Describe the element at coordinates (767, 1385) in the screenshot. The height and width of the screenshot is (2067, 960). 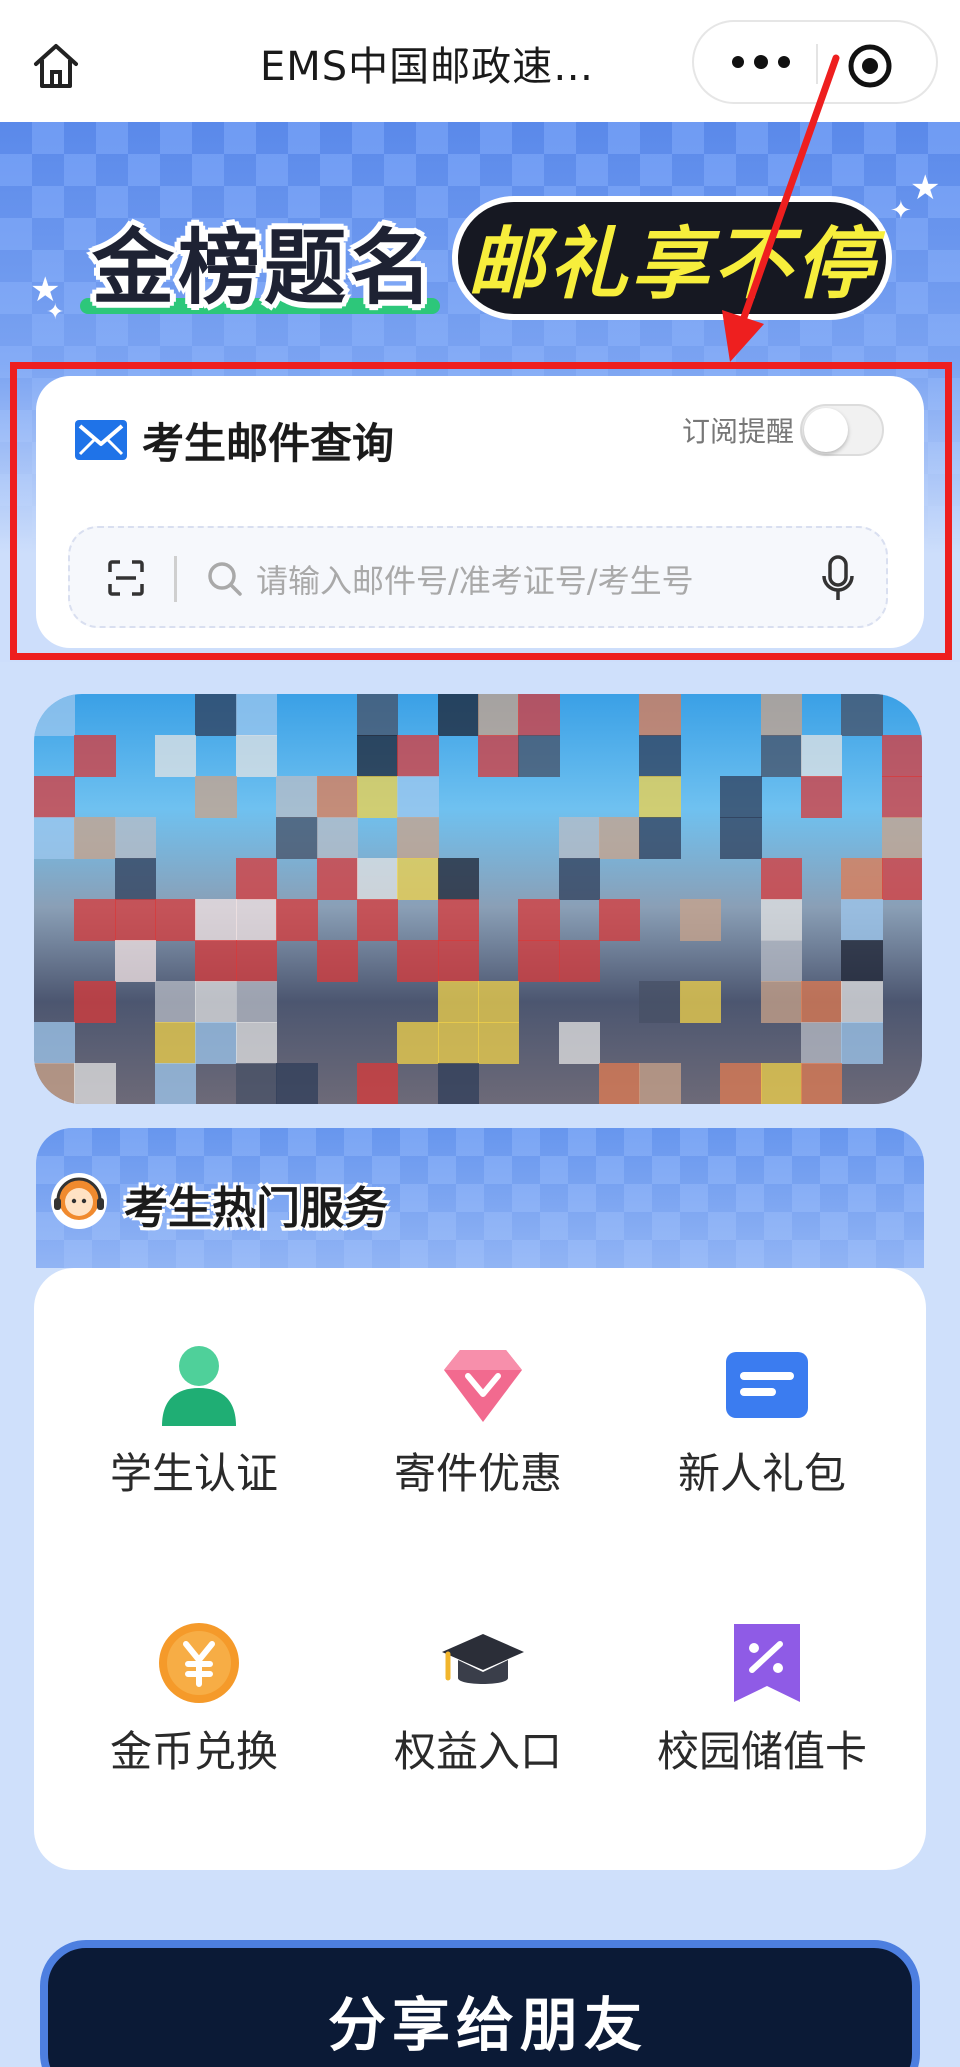
I see `card-list-icon` at that location.